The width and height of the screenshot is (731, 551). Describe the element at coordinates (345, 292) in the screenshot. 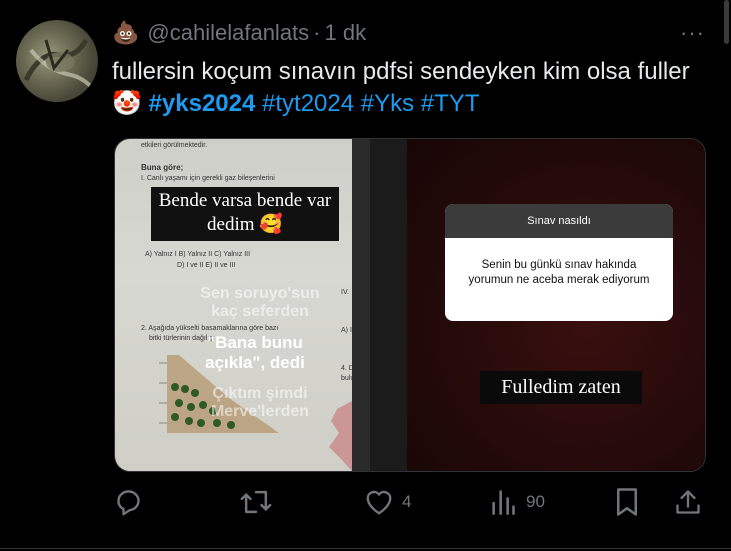

I see `exam-line: IV.` at that location.